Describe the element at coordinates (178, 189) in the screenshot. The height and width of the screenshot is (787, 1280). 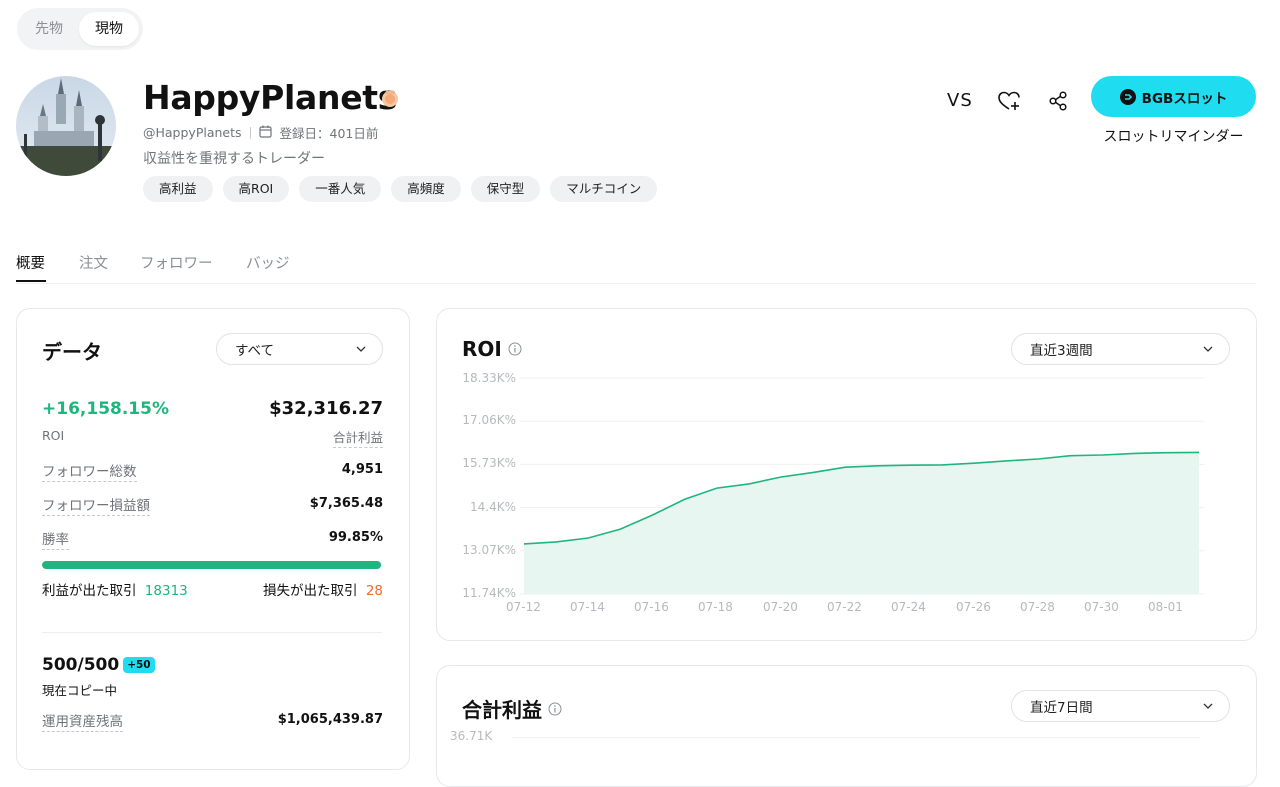
I see `tag: 高利益` at that location.